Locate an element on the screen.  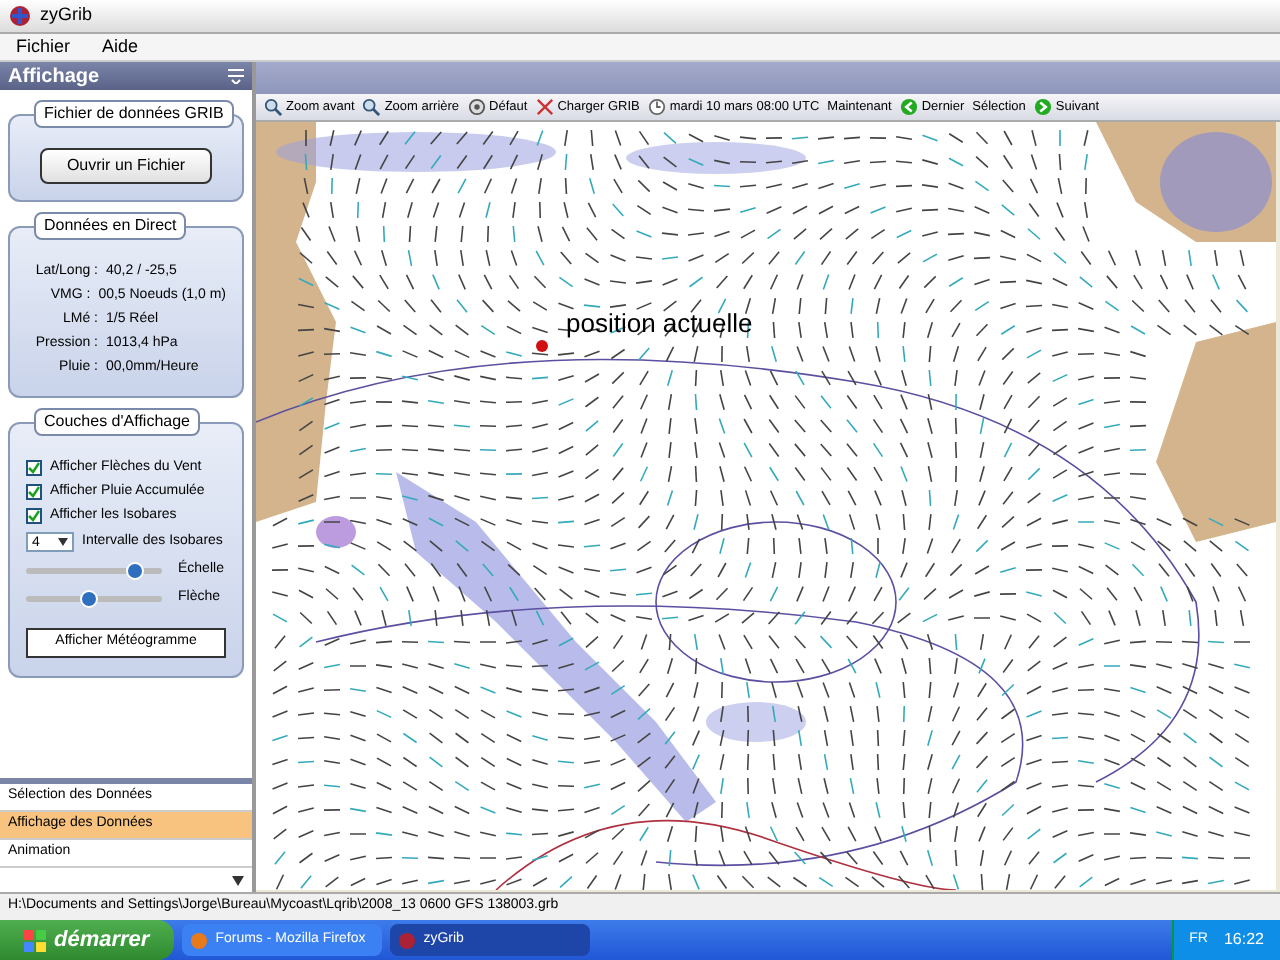
position-label: position actuelle is located at coordinates (659, 323).